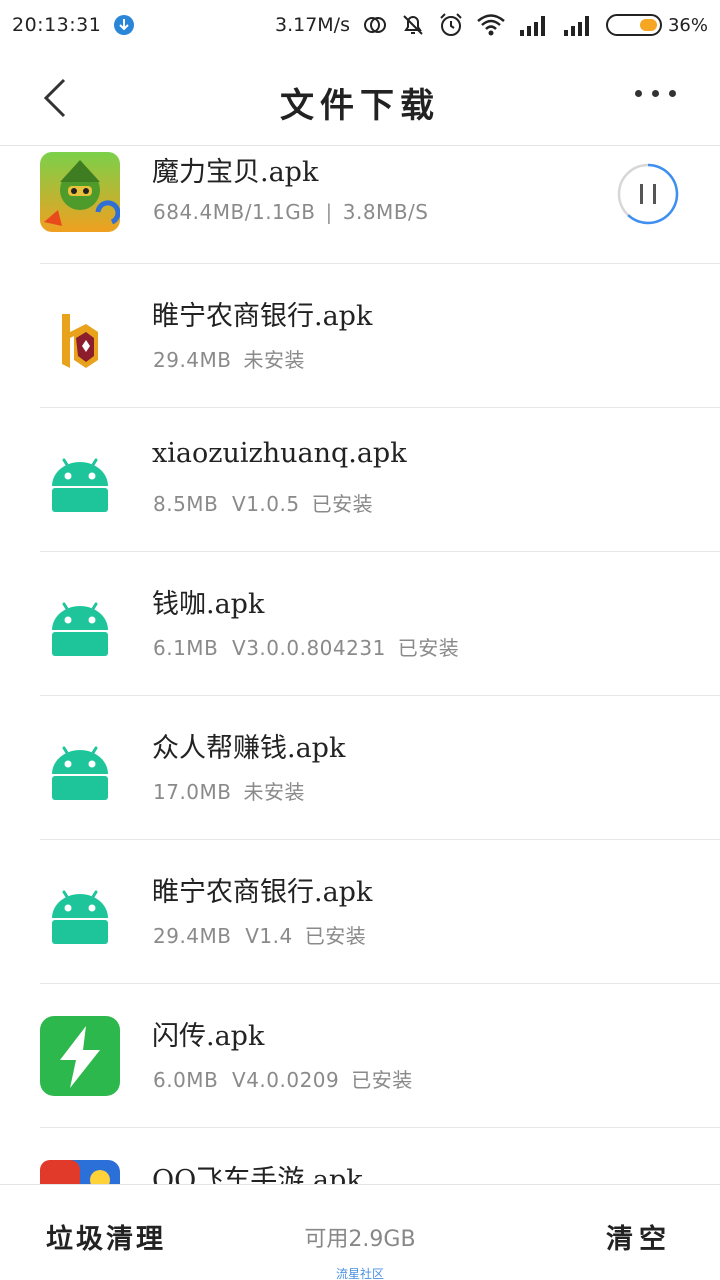 The width and height of the screenshot is (720, 1280). Describe the element at coordinates (360, 1156) in the screenshot. I see `download-item: QQ飞车手游.apk` at that location.